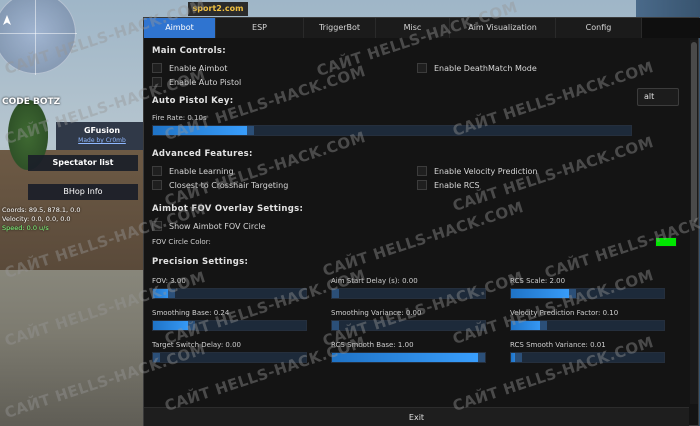 The height and width of the screenshot is (426, 700). Describe the element at coordinates (181, 242) in the screenshot. I see `fov-color-label: FOV Circle Color:` at that location.